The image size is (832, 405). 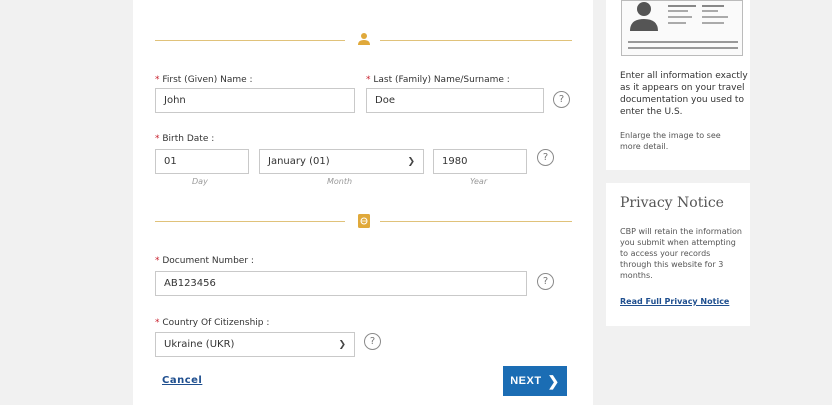 What do you see at coordinates (455, 100) in the screenshot?
I see `last-name-input: Doe` at bounding box center [455, 100].